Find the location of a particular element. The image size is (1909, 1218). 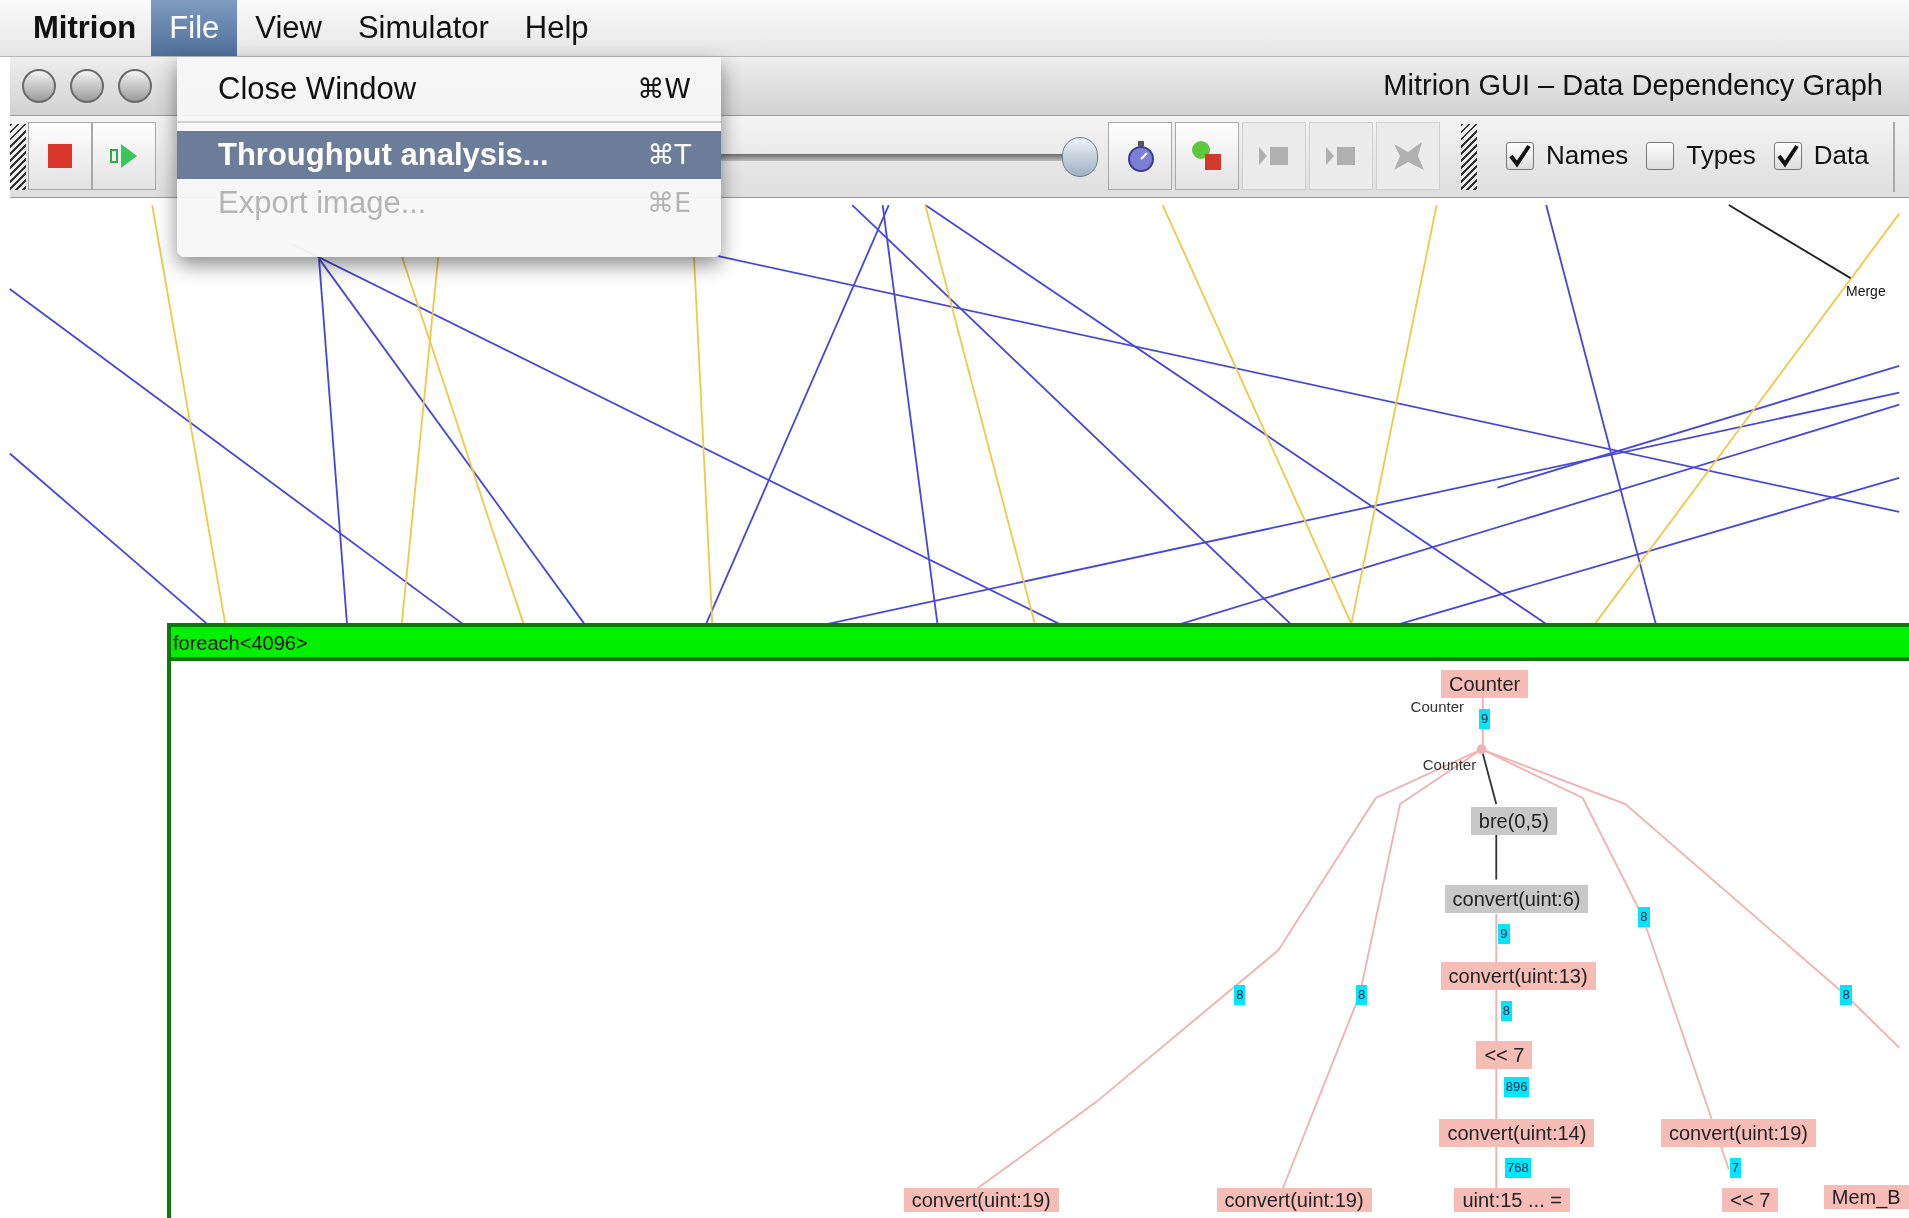

checkbox-label: Names is located at coordinates (1587, 155).